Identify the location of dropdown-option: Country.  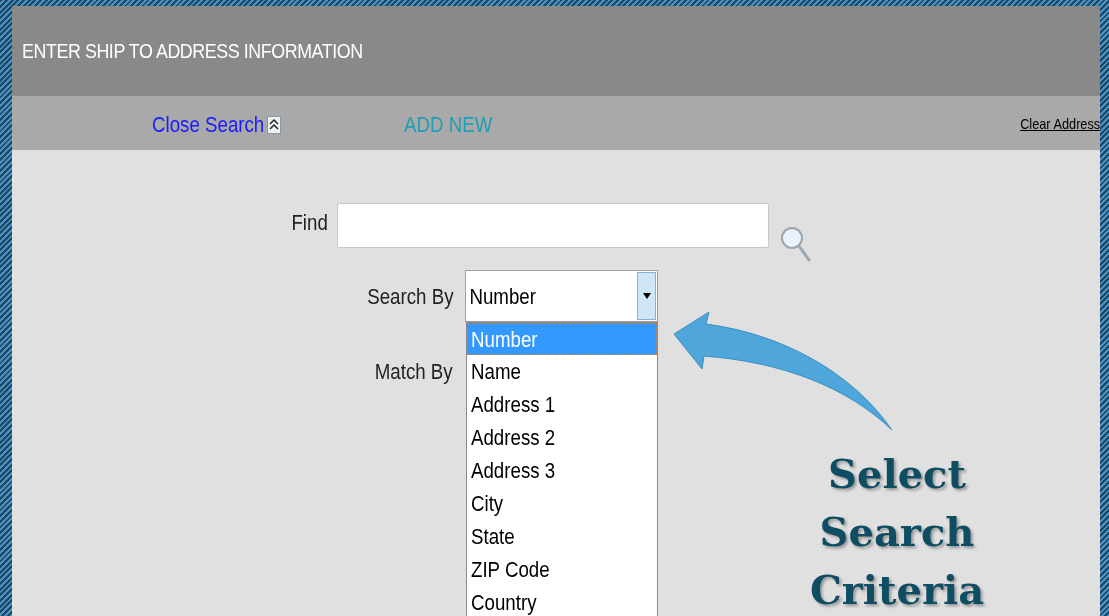
(562, 601).